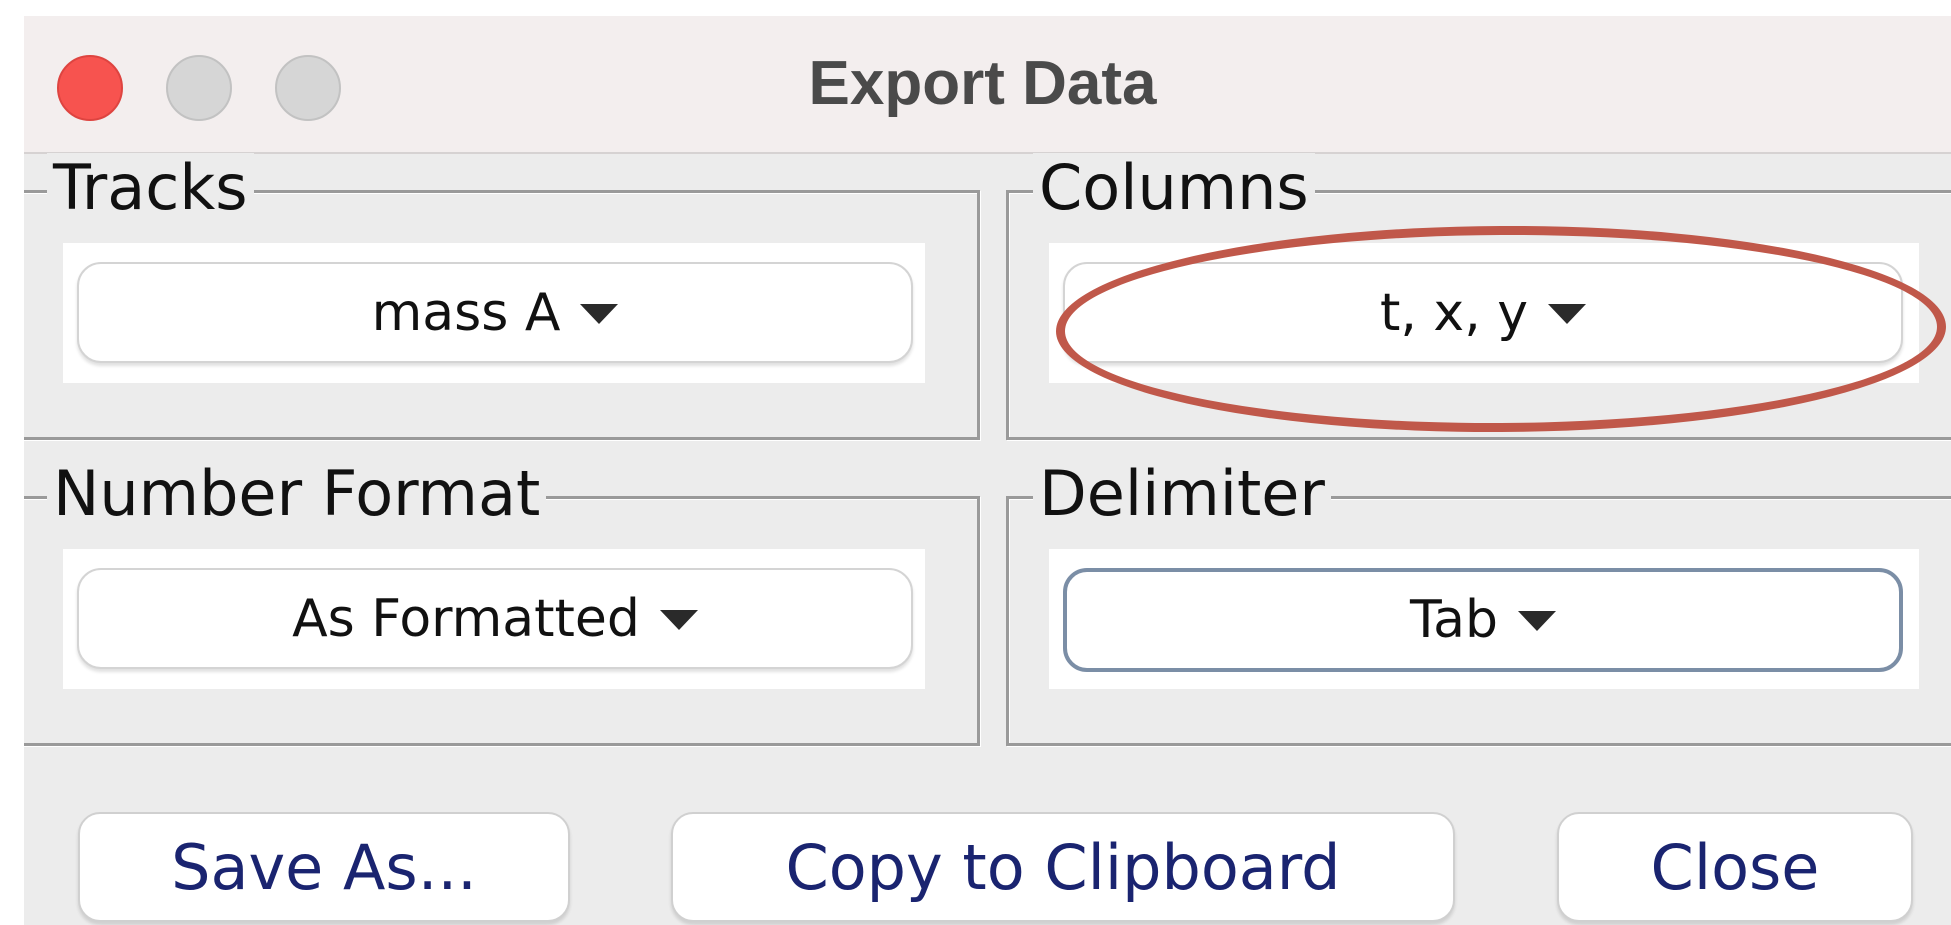 Image resolution: width=1951 pixels, height=925 pixels. What do you see at coordinates (1174, 188) in the screenshot?
I see `columns-legend: Columns` at bounding box center [1174, 188].